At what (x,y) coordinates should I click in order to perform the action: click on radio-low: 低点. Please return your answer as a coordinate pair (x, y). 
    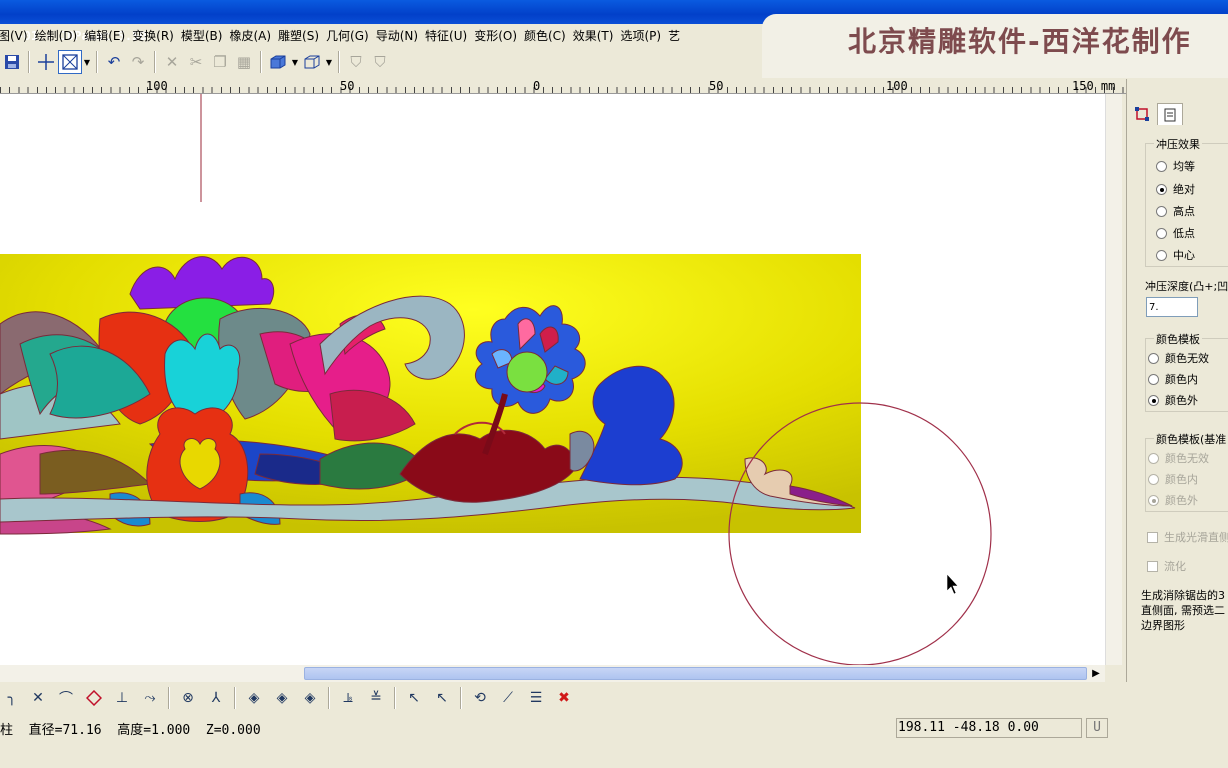
    Looking at the image, I should click on (1175, 233).